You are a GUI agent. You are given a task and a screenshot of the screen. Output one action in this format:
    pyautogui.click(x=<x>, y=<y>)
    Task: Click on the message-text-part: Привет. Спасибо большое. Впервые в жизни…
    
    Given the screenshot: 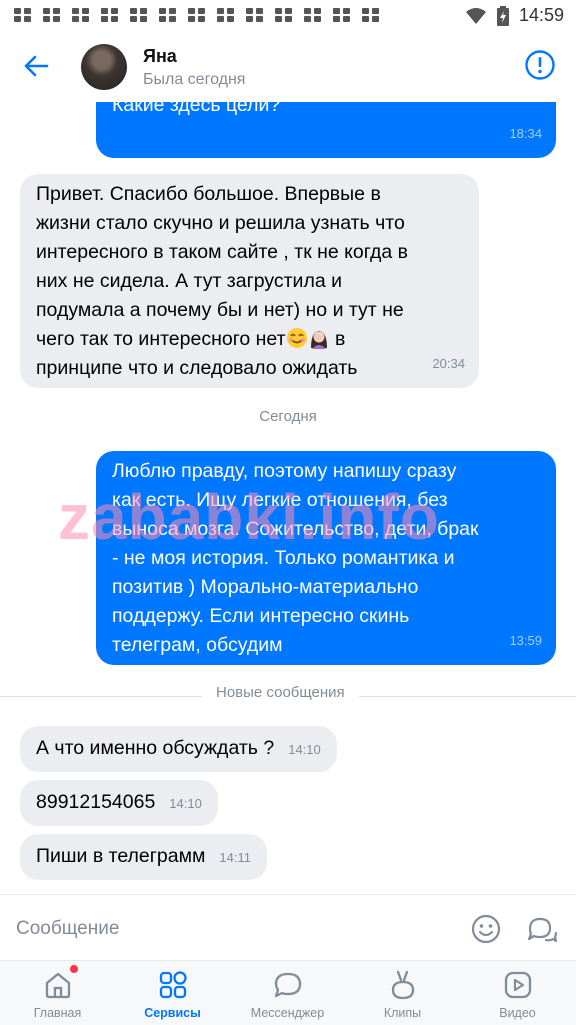 What is the action you would take?
    pyautogui.click(x=222, y=266)
    